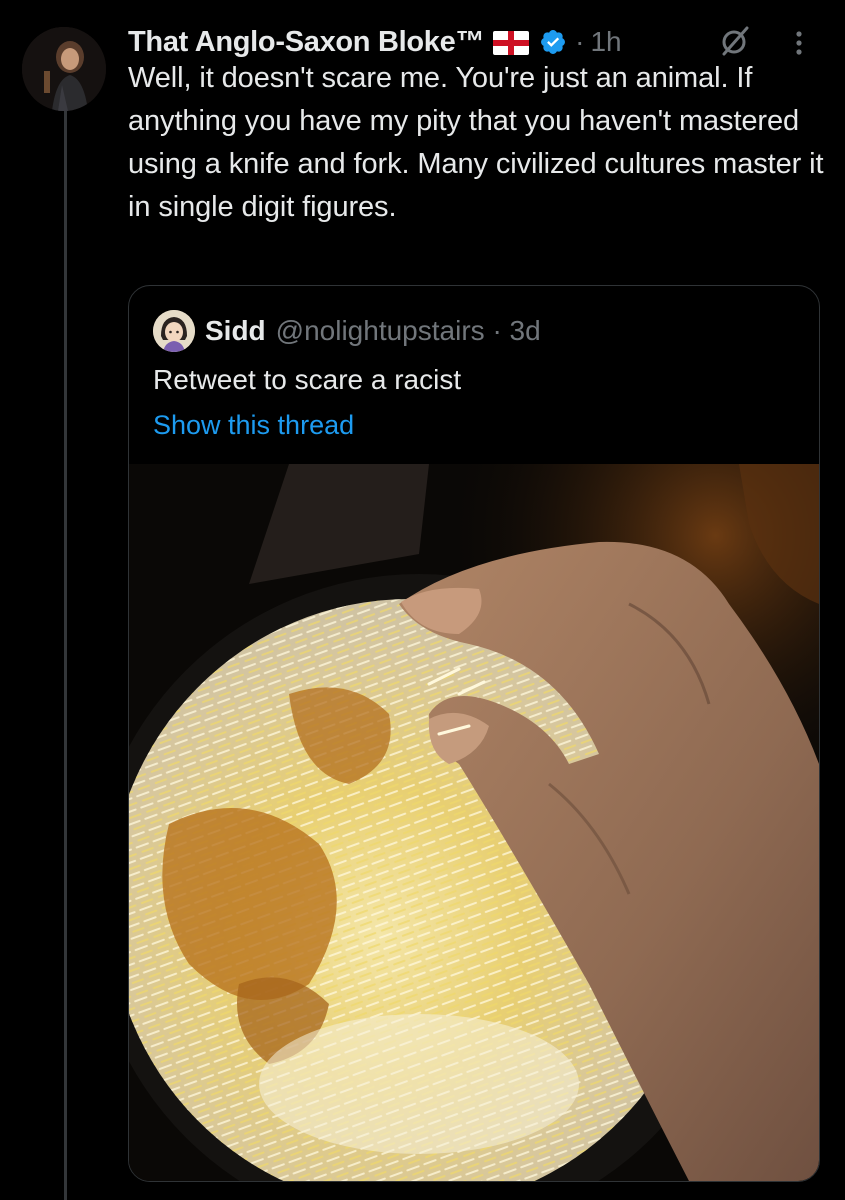 The height and width of the screenshot is (1200, 845). I want to click on show-thread-link: Show this thread, so click(253, 425).